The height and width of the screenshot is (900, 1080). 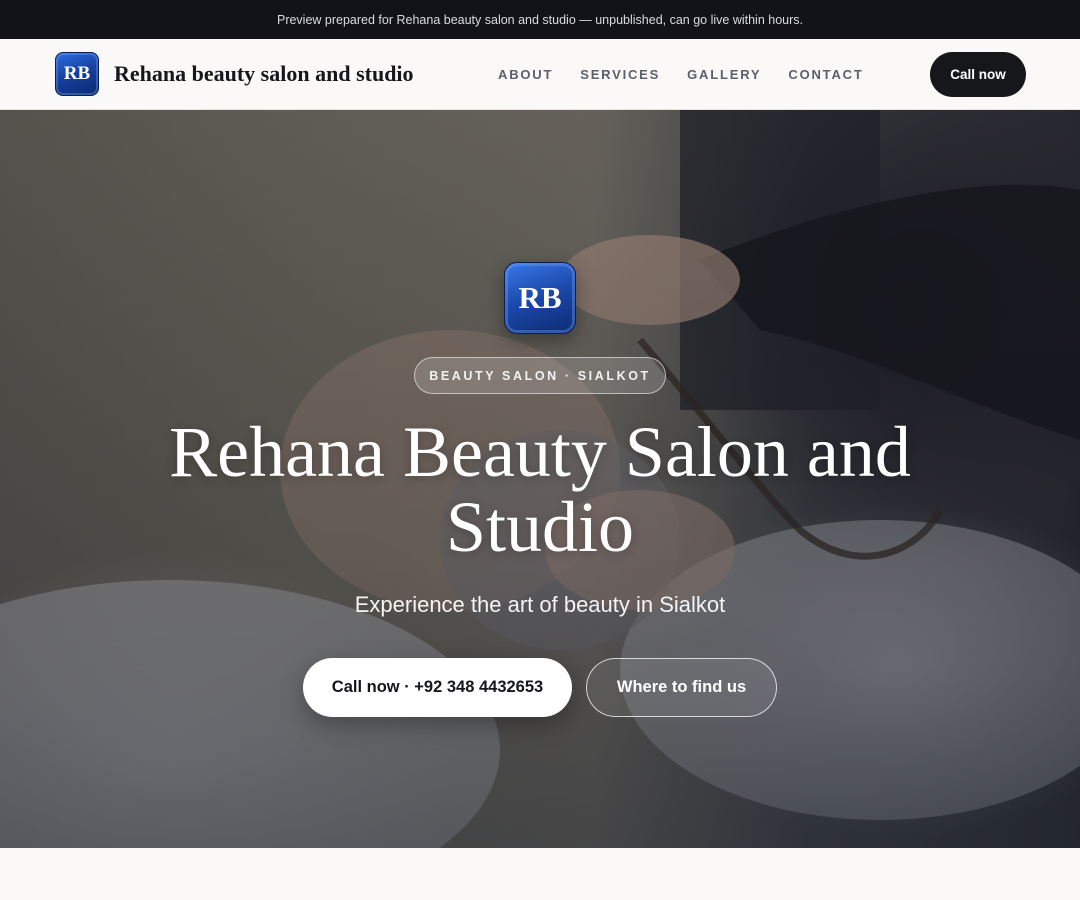 I want to click on nav-services: SERVICES, so click(x=620, y=74).